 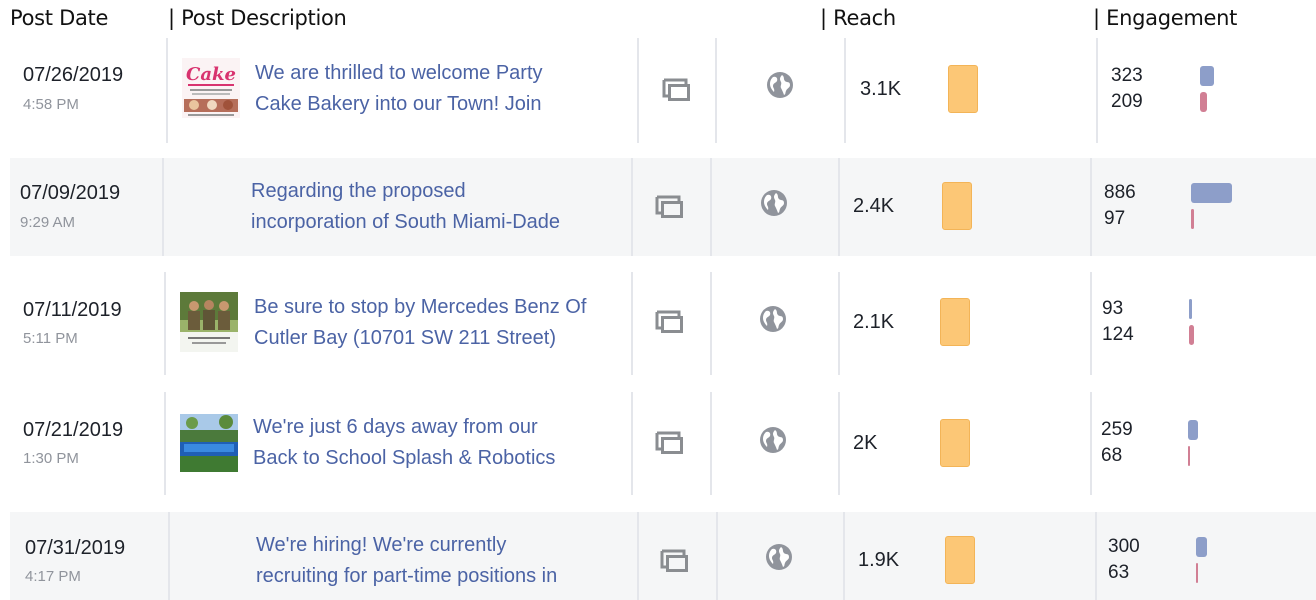 I want to click on post-time: 5:11 PM, so click(x=50, y=338).